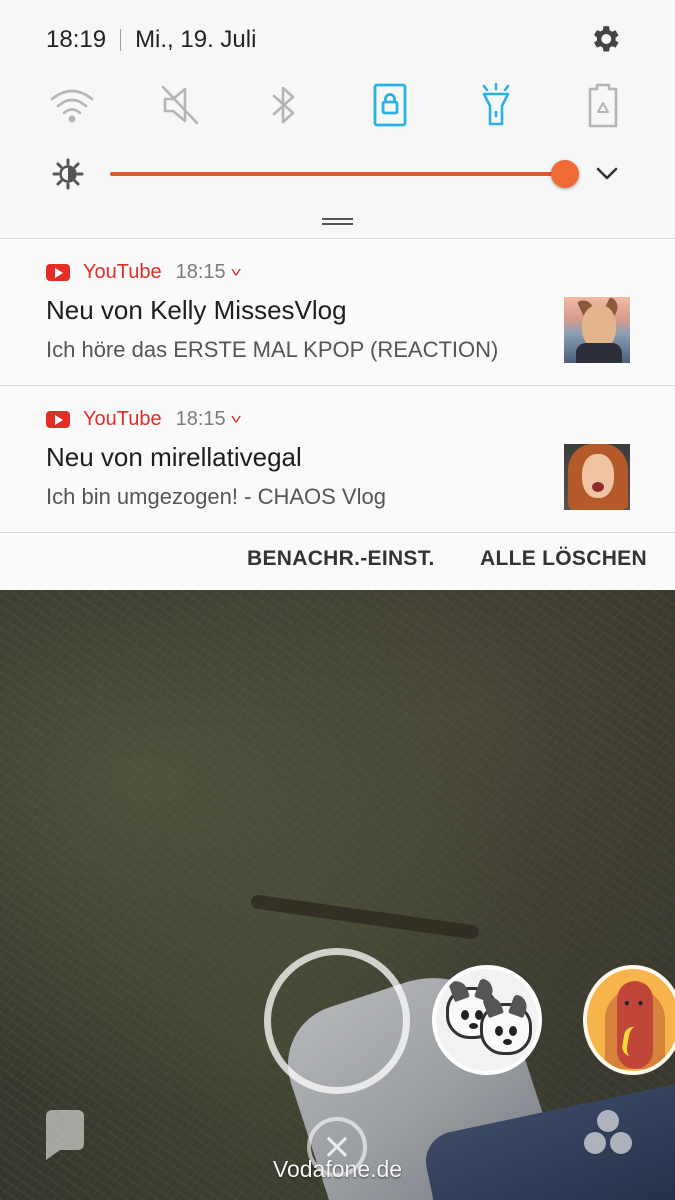  Describe the element at coordinates (284, 105) in the screenshot. I see `bluetooth-icon` at that location.